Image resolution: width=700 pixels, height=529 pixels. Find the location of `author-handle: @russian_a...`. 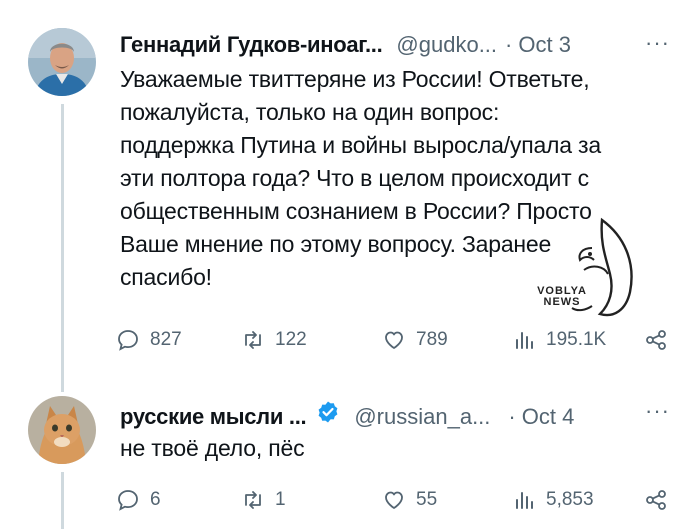

author-handle: @russian_a... is located at coordinates (422, 417).